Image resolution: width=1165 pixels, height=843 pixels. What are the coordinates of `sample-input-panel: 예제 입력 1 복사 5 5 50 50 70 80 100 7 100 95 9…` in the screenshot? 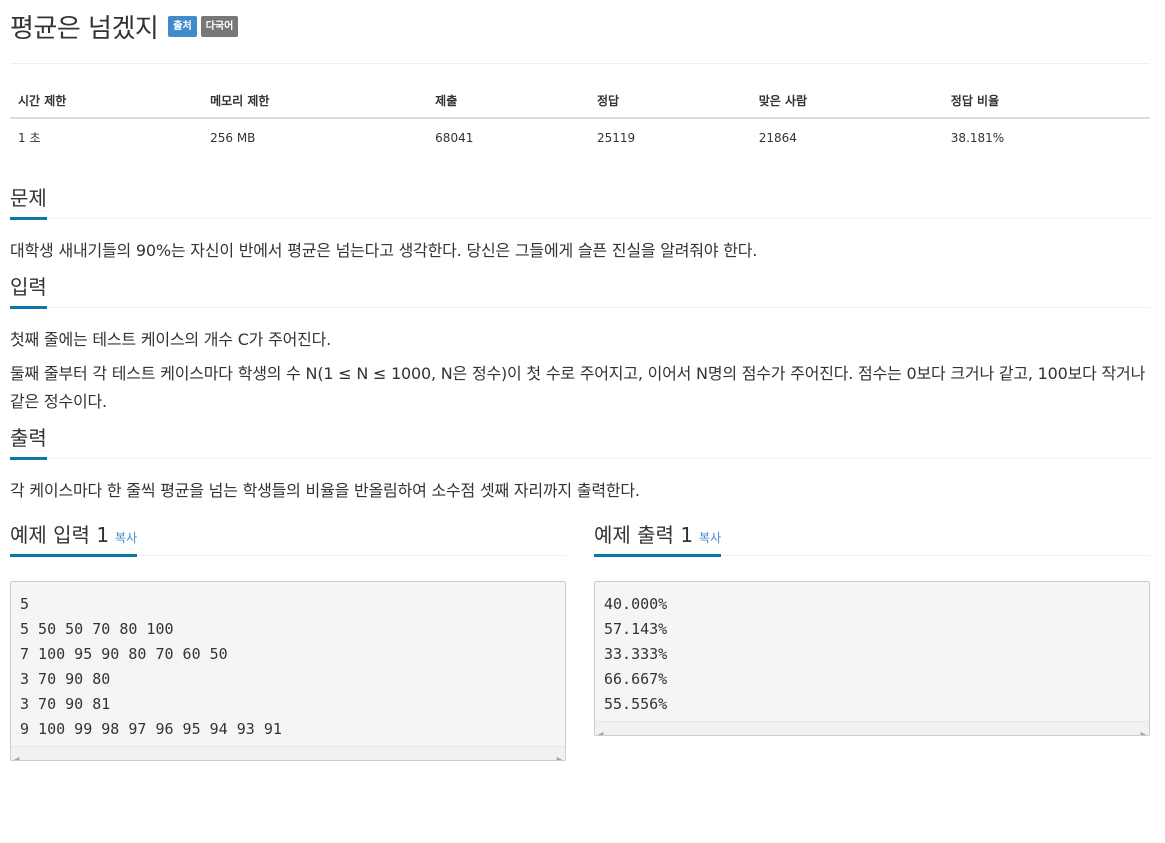 It's located at (288, 640).